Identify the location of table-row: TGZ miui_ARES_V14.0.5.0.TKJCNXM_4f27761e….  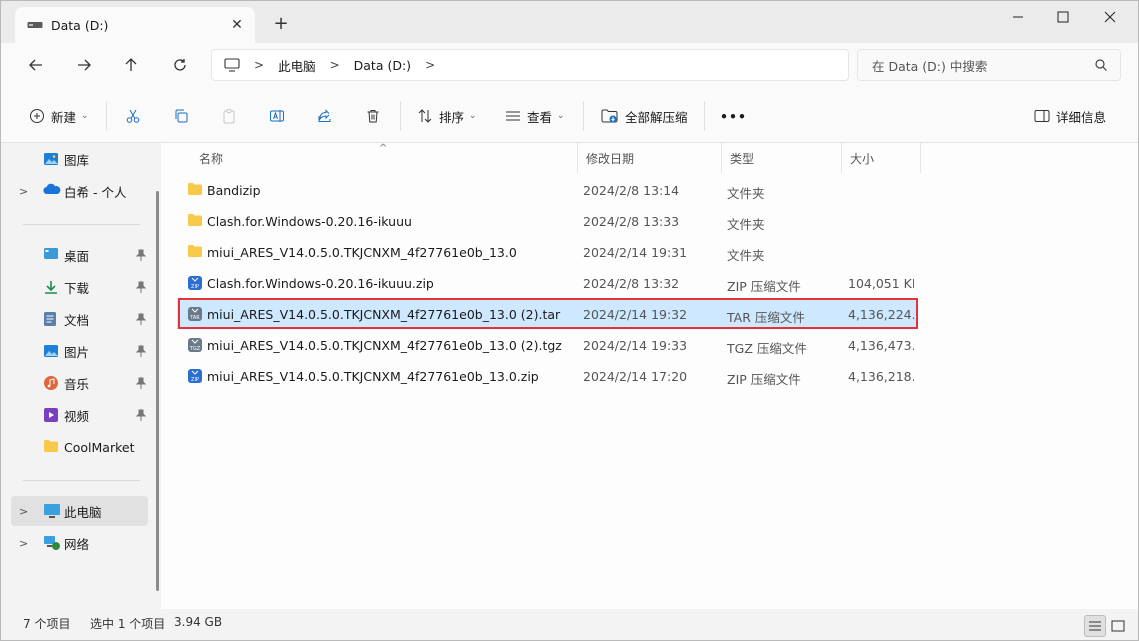
(547, 345).